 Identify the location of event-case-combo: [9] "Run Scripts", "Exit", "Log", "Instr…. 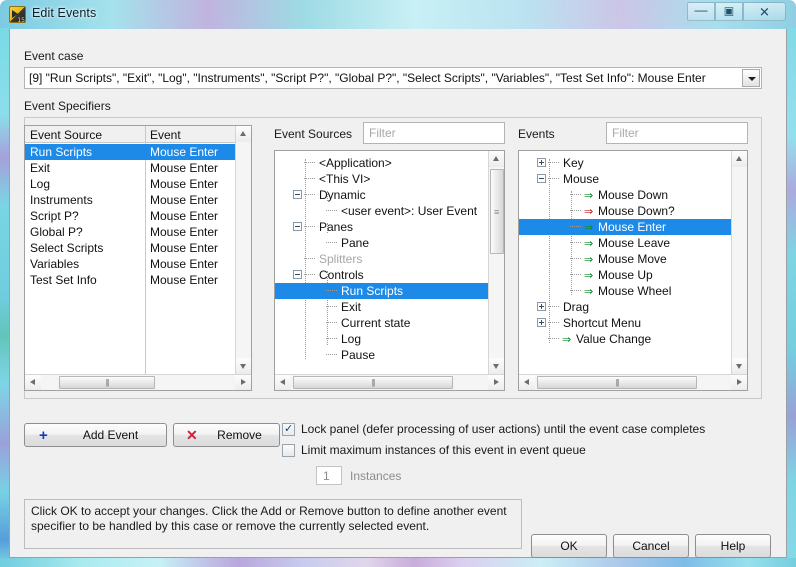
(393, 78).